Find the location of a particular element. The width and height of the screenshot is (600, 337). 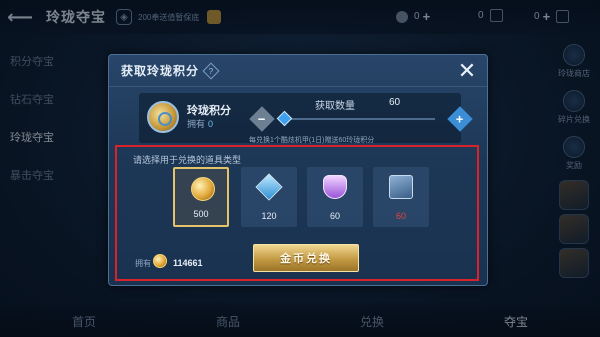

gold-exchange-button: 金币兑换 is located at coordinates (306, 258).